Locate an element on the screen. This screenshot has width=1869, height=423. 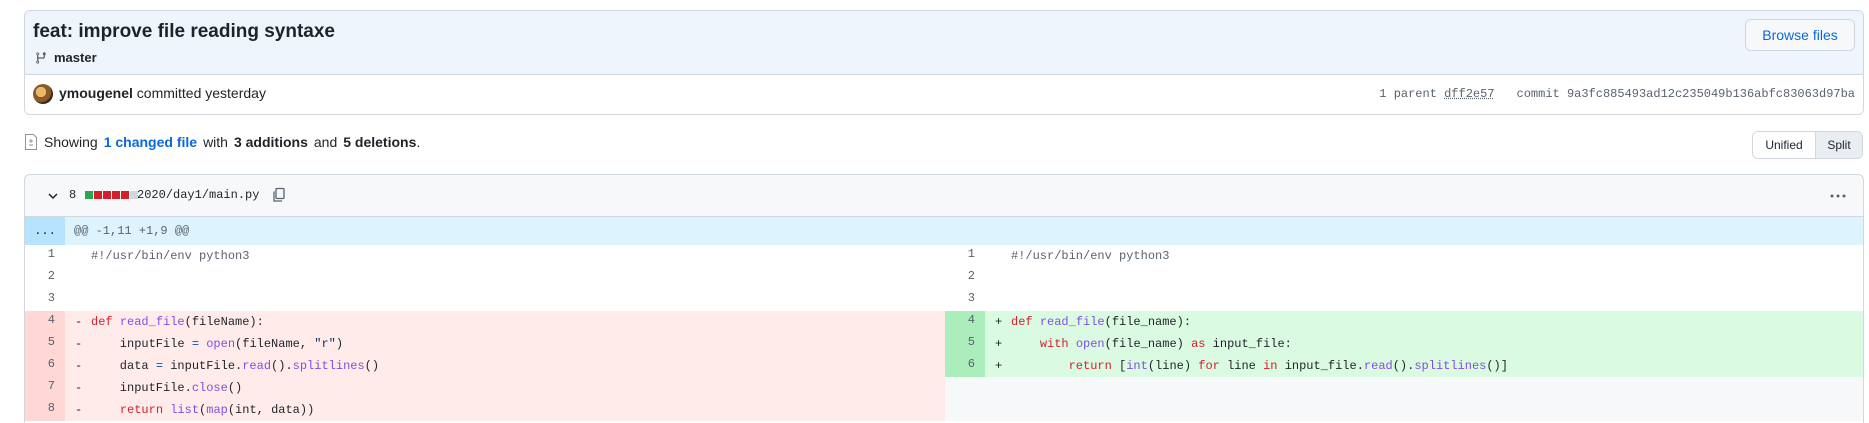
code-line: + def read_file(file_name): is located at coordinates (1424, 322).